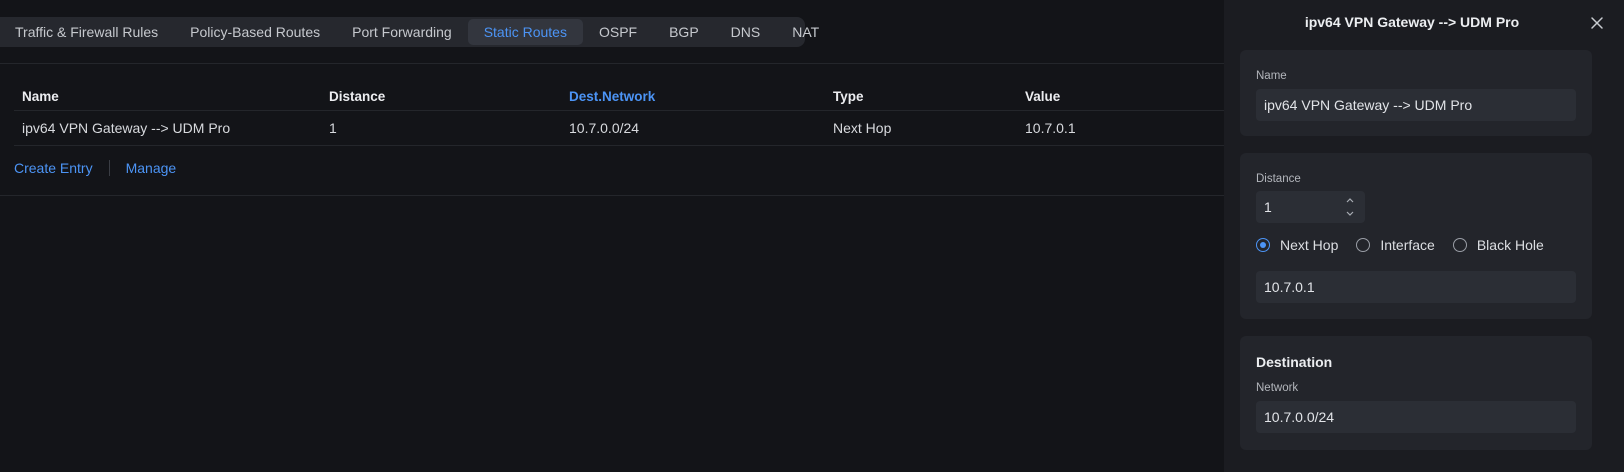 Image resolution: width=1624 pixels, height=472 pixels. Describe the element at coordinates (95, 168) in the screenshot. I see `table-actions: Create Entry Manage` at that location.